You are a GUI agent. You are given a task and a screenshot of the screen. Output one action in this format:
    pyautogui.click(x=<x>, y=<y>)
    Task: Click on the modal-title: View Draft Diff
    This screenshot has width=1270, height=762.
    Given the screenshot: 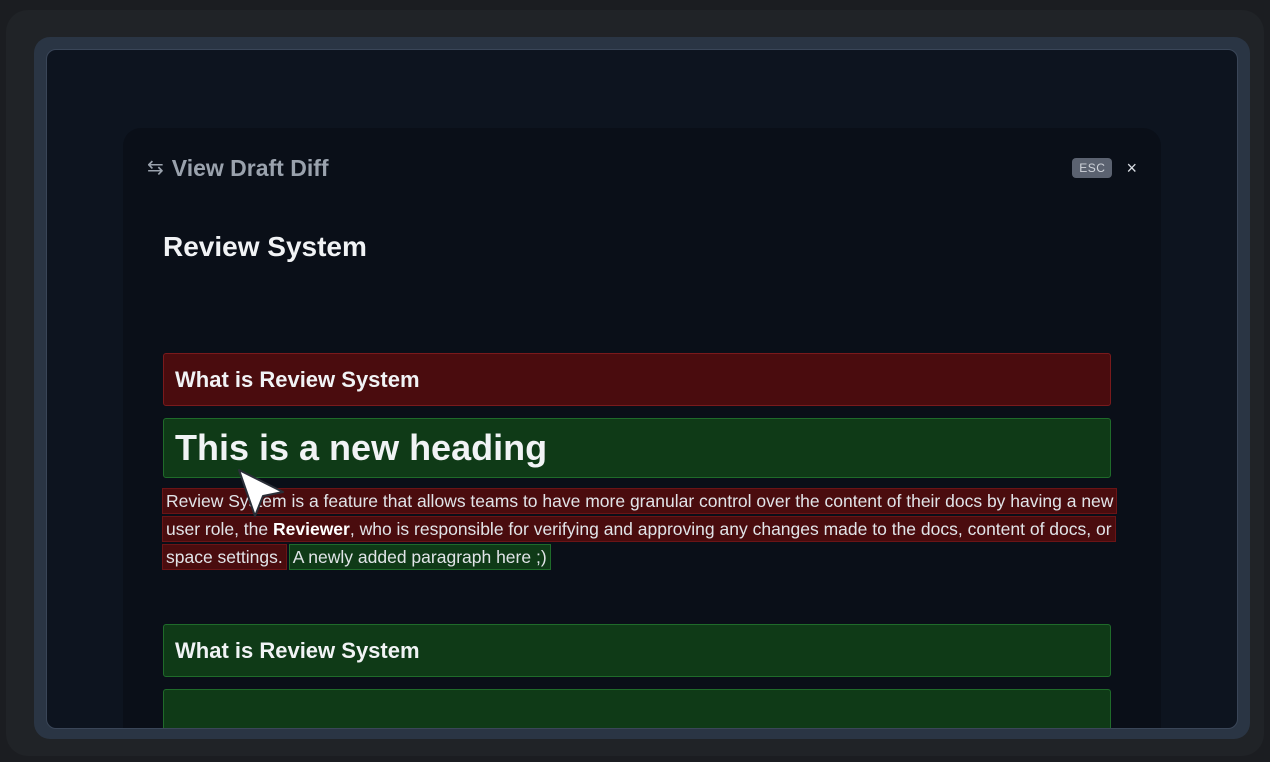 What is the action you would take?
    pyautogui.click(x=250, y=167)
    